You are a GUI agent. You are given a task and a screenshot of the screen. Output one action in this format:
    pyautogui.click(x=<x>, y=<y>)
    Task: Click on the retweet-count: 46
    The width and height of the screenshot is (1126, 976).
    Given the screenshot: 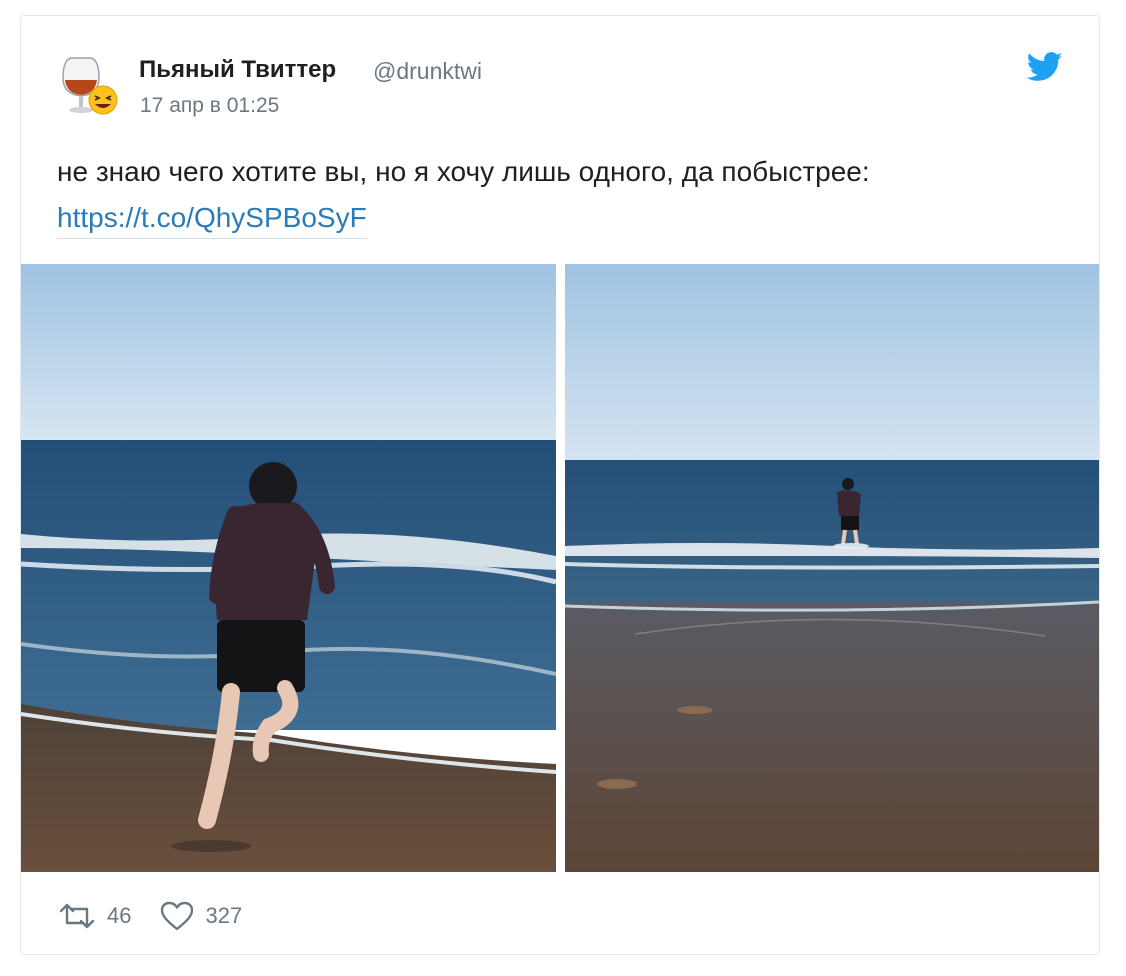 What is the action you would take?
    pyautogui.click(x=119, y=915)
    